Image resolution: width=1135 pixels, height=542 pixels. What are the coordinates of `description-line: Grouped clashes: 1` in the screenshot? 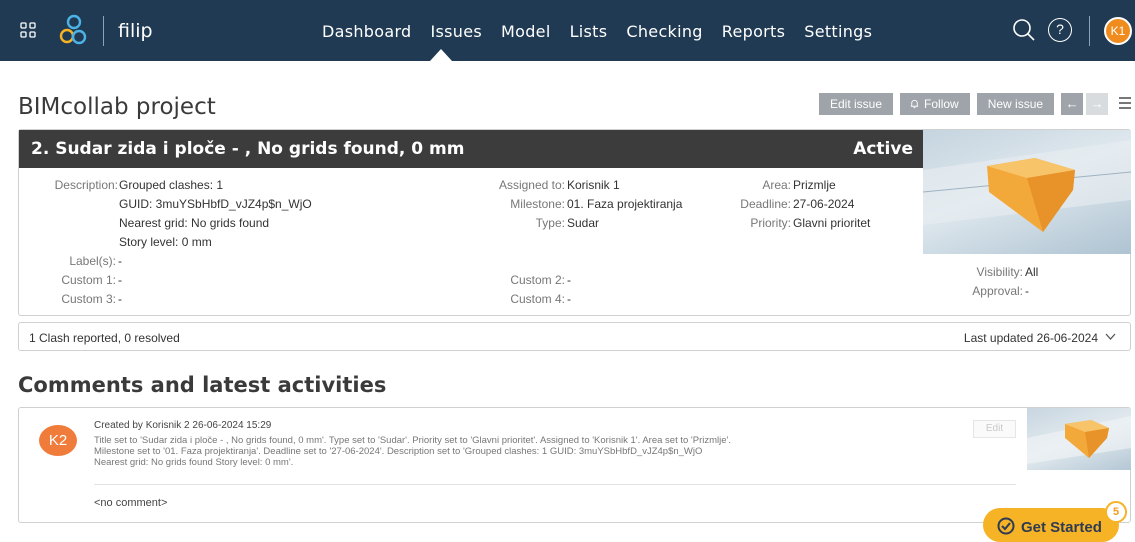 It's located at (171, 185).